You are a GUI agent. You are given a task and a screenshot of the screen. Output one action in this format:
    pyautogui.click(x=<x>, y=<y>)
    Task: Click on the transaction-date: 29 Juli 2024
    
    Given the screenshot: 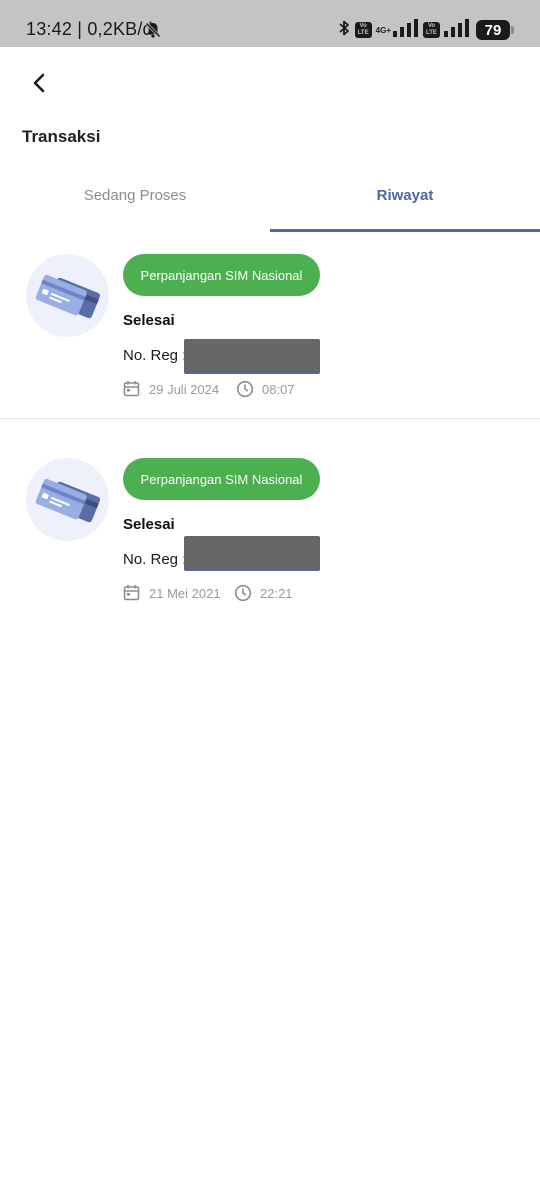 What is the action you would take?
    pyautogui.click(x=184, y=389)
    